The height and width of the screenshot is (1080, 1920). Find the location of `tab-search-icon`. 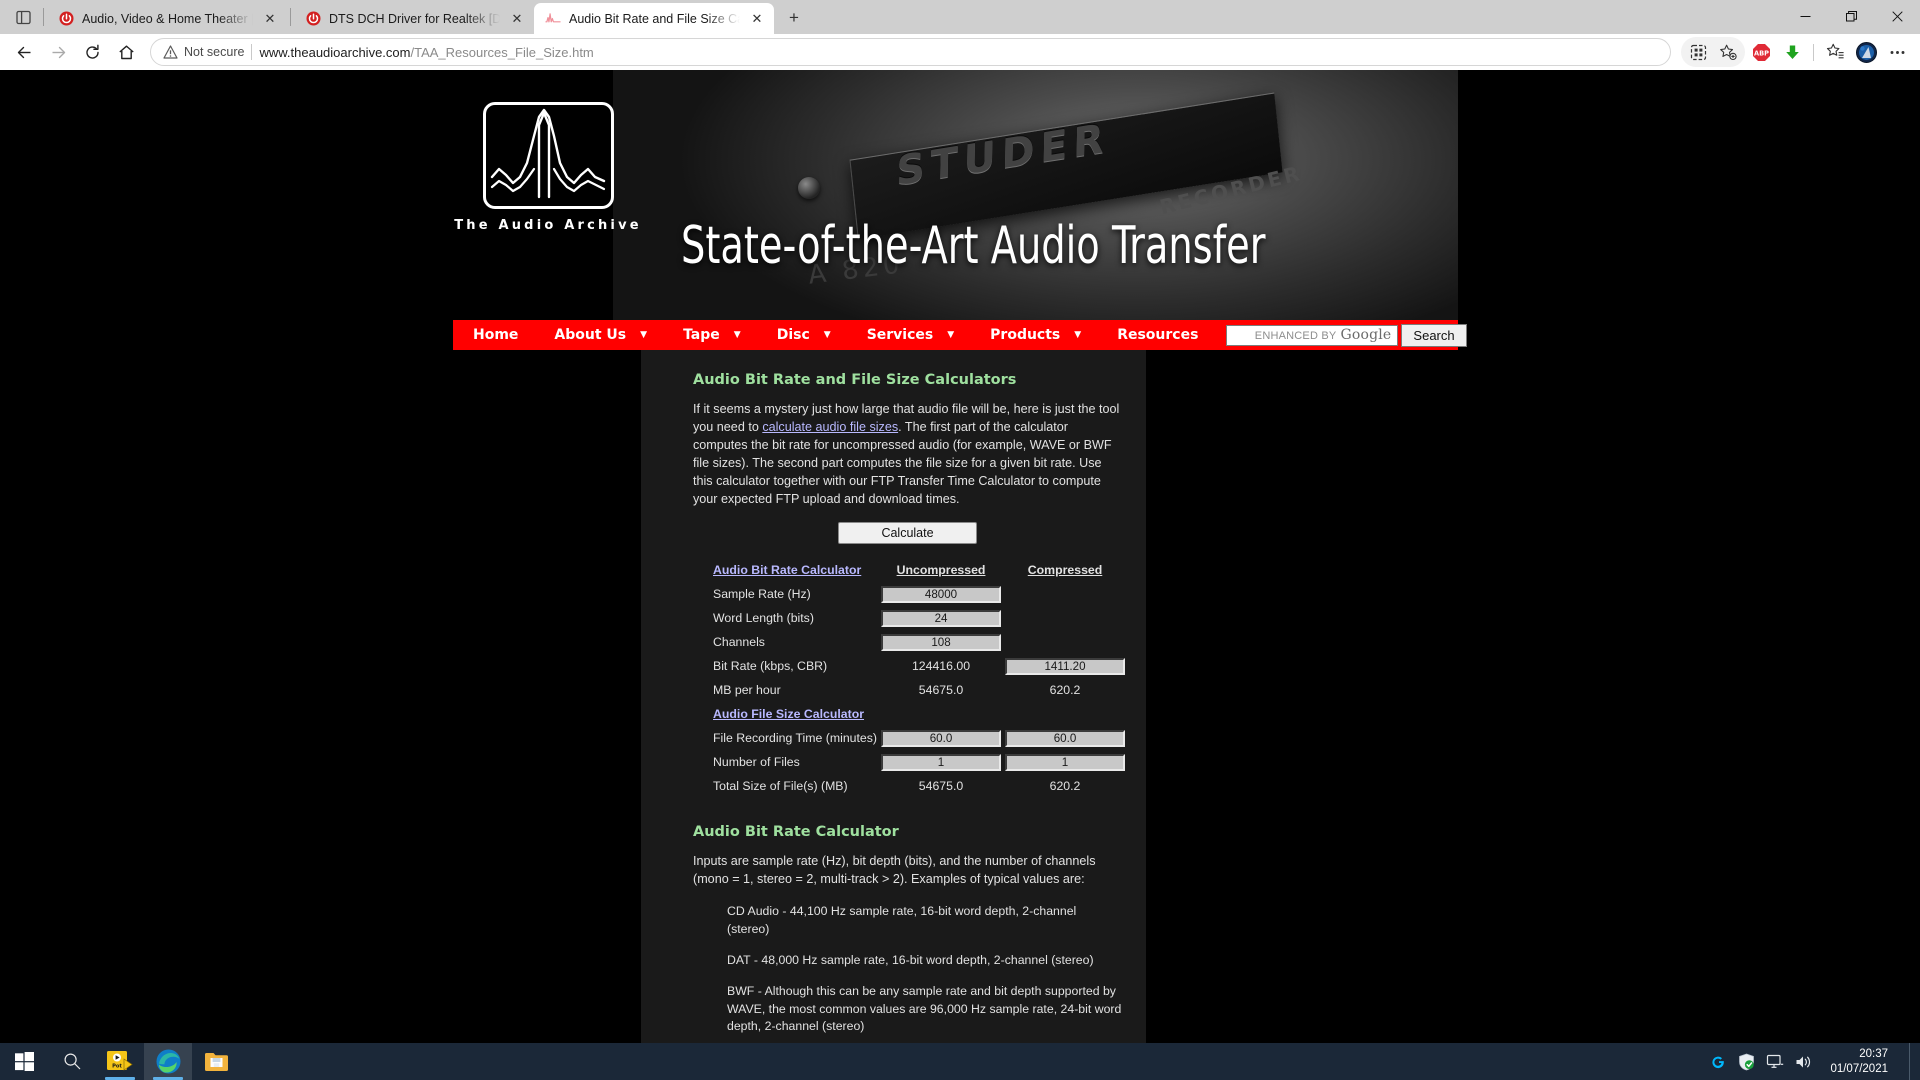

tab-search-icon is located at coordinates (23, 17).